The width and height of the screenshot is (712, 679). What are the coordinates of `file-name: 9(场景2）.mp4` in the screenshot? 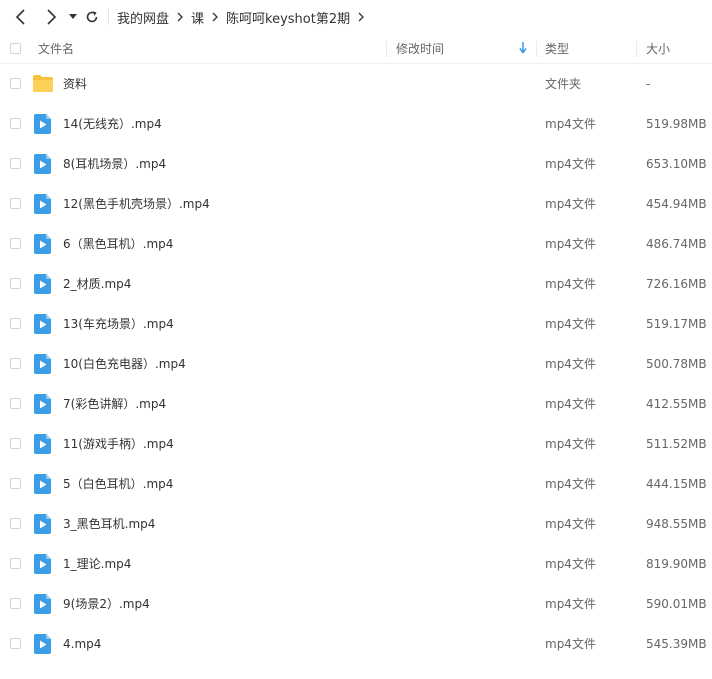 It's located at (106, 604).